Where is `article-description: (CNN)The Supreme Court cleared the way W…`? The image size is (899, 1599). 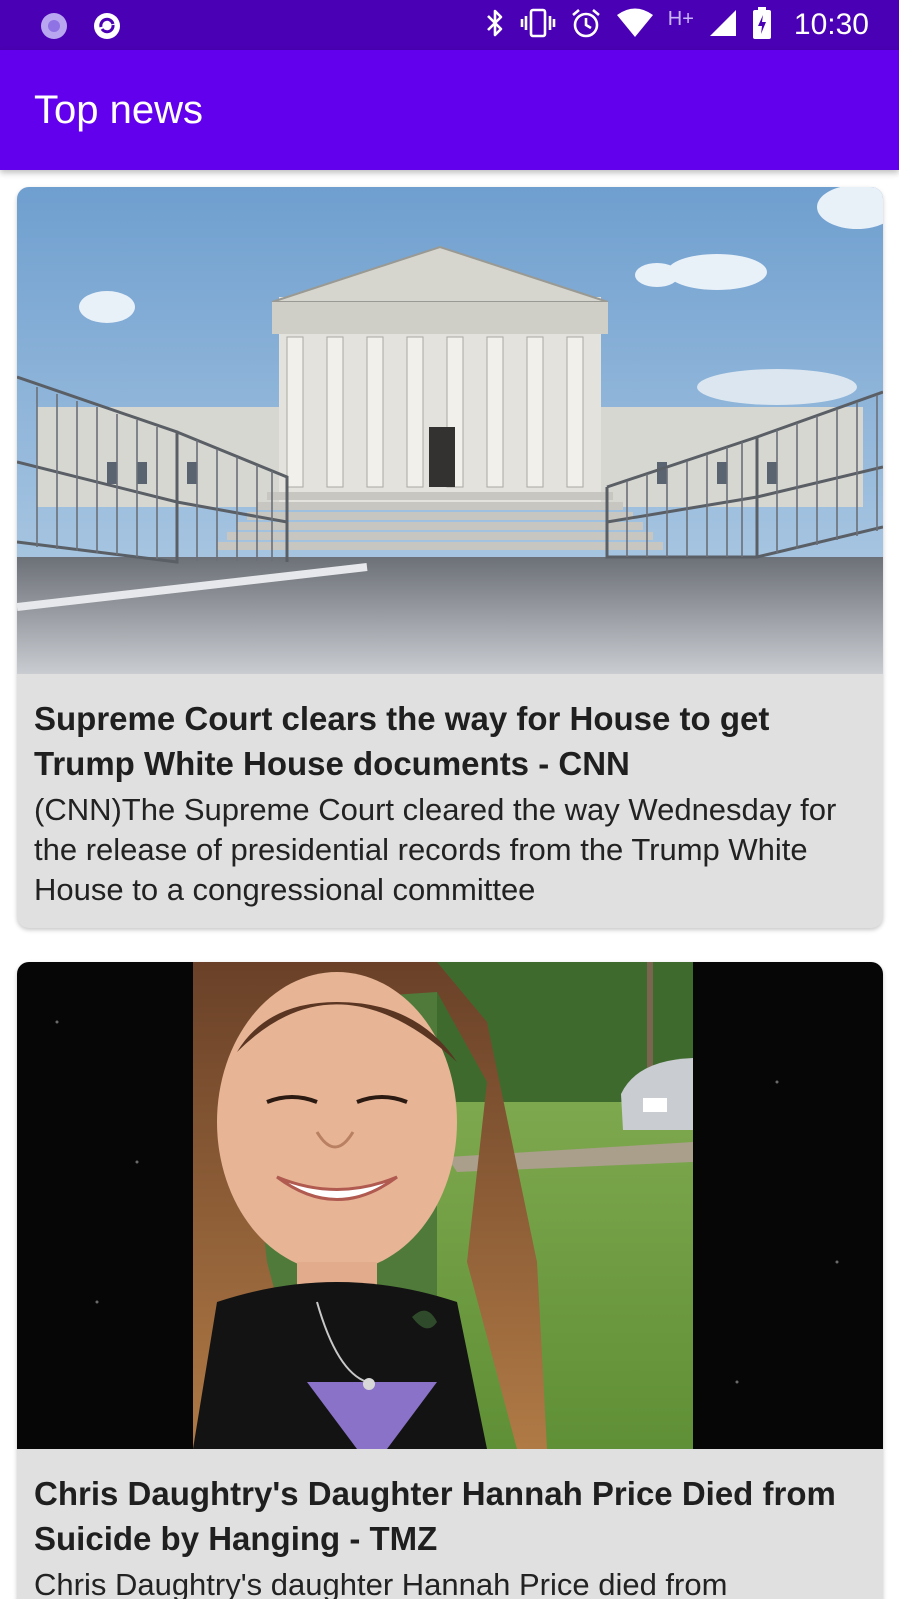
article-description: (CNN)The Supreme Court cleared the way W… is located at coordinates (435, 849).